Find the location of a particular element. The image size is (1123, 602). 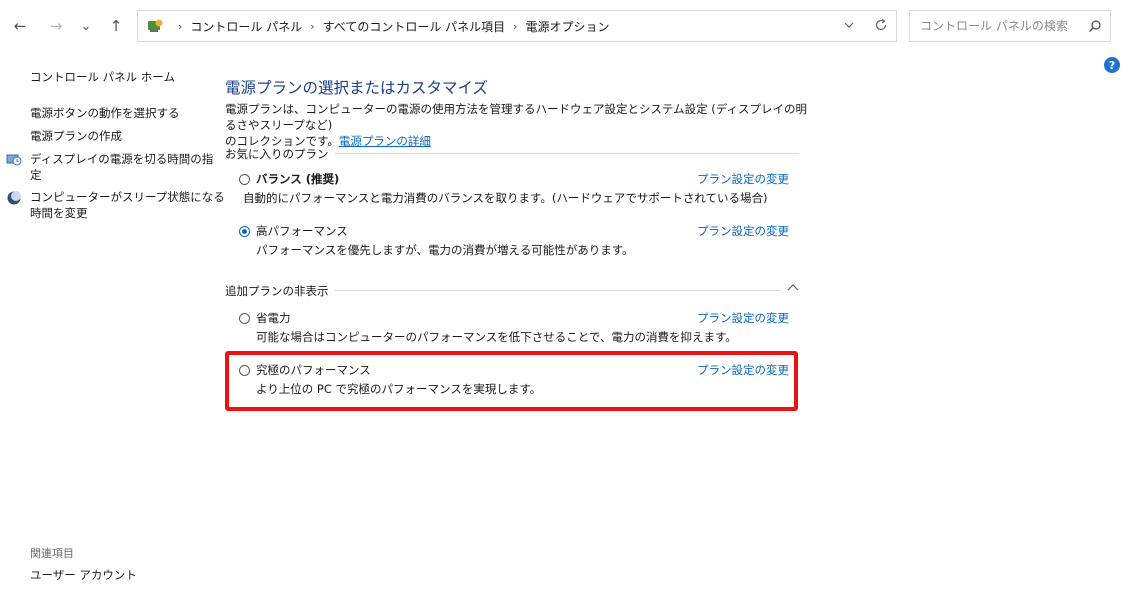

hidden-plans-label: 追加プランの非表示 is located at coordinates (280, 291).